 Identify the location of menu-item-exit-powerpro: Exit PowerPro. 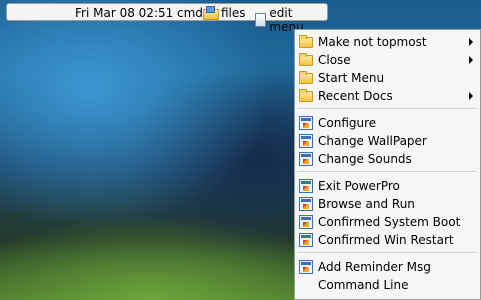
(388, 186).